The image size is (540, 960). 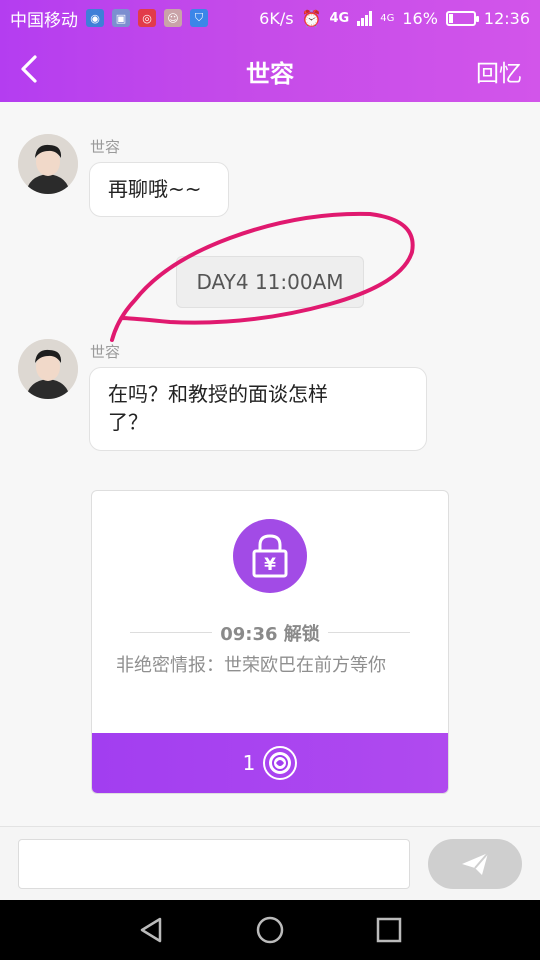 I want to click on time-divider-label: DAY4 11:00AM, so click(x=270, y=282).